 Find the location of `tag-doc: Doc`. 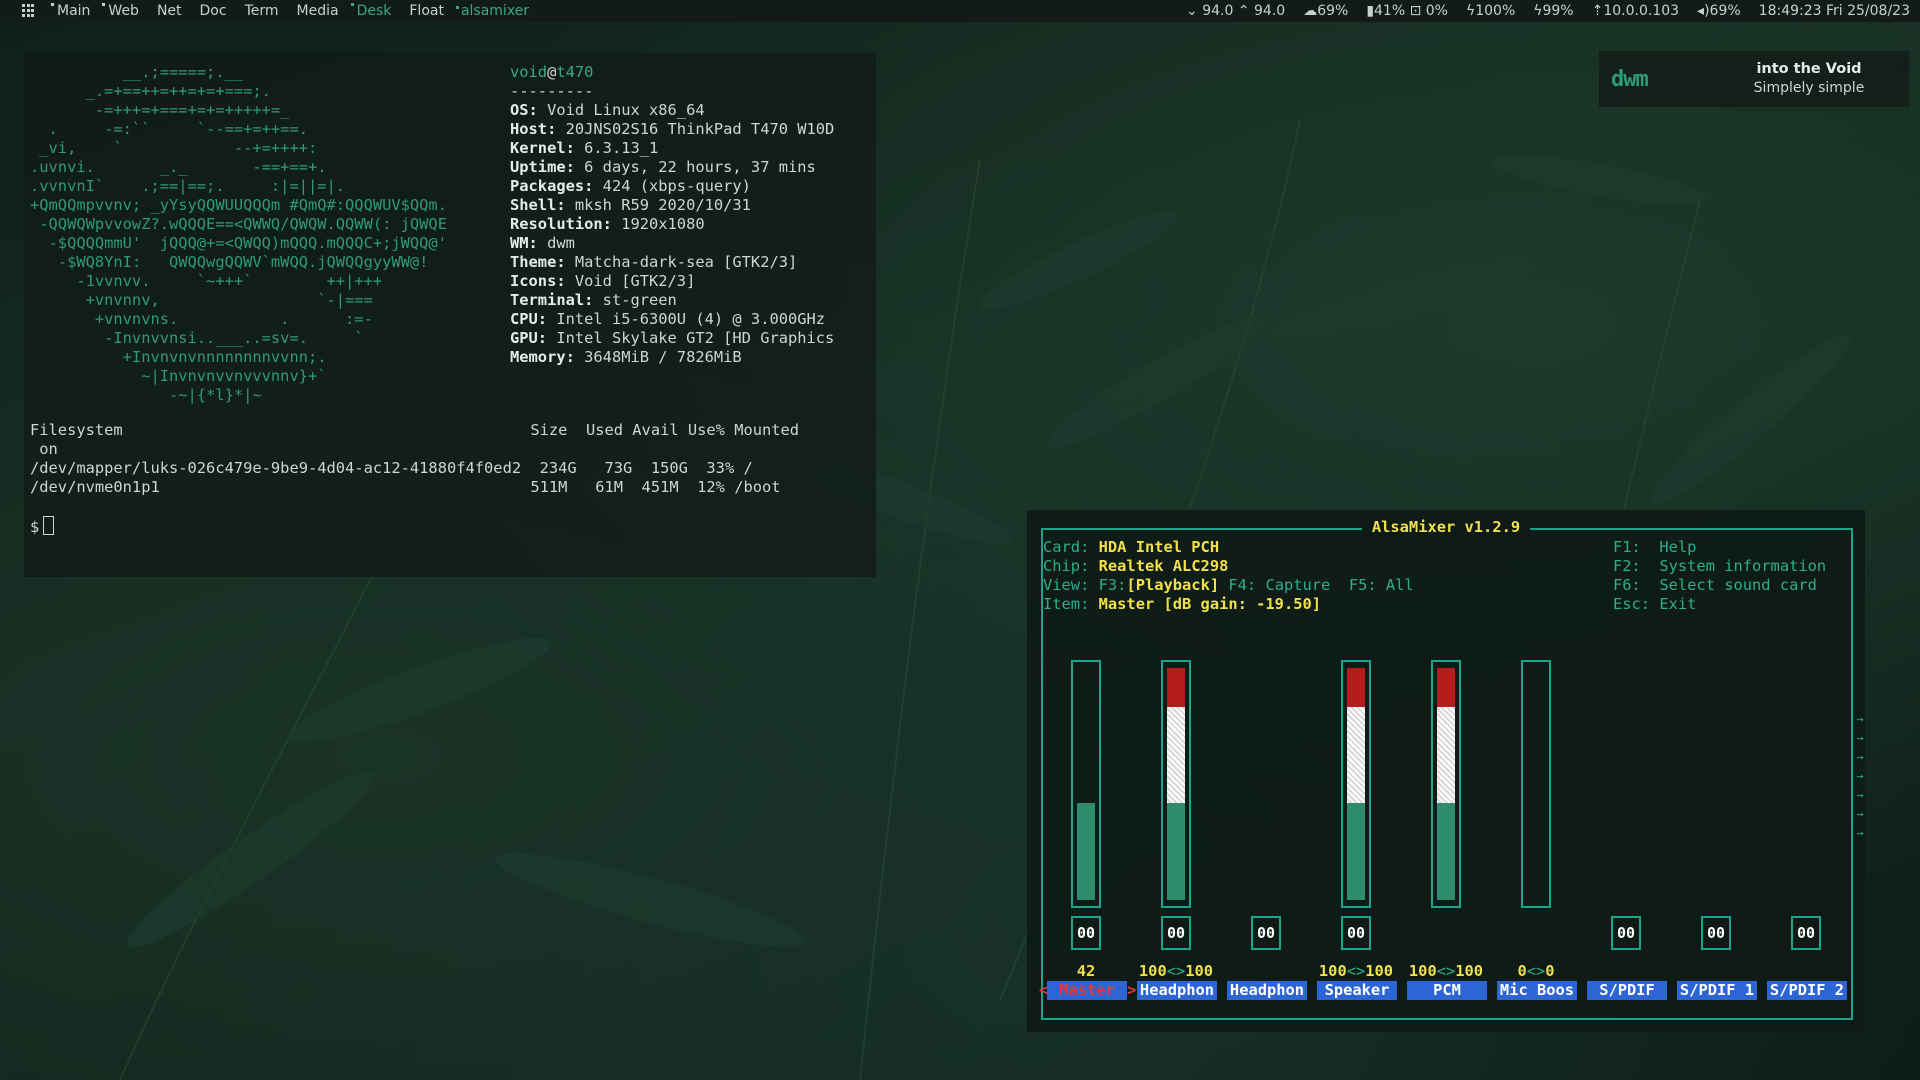

tag-doc: Doc is located at coordinates (213, 11).